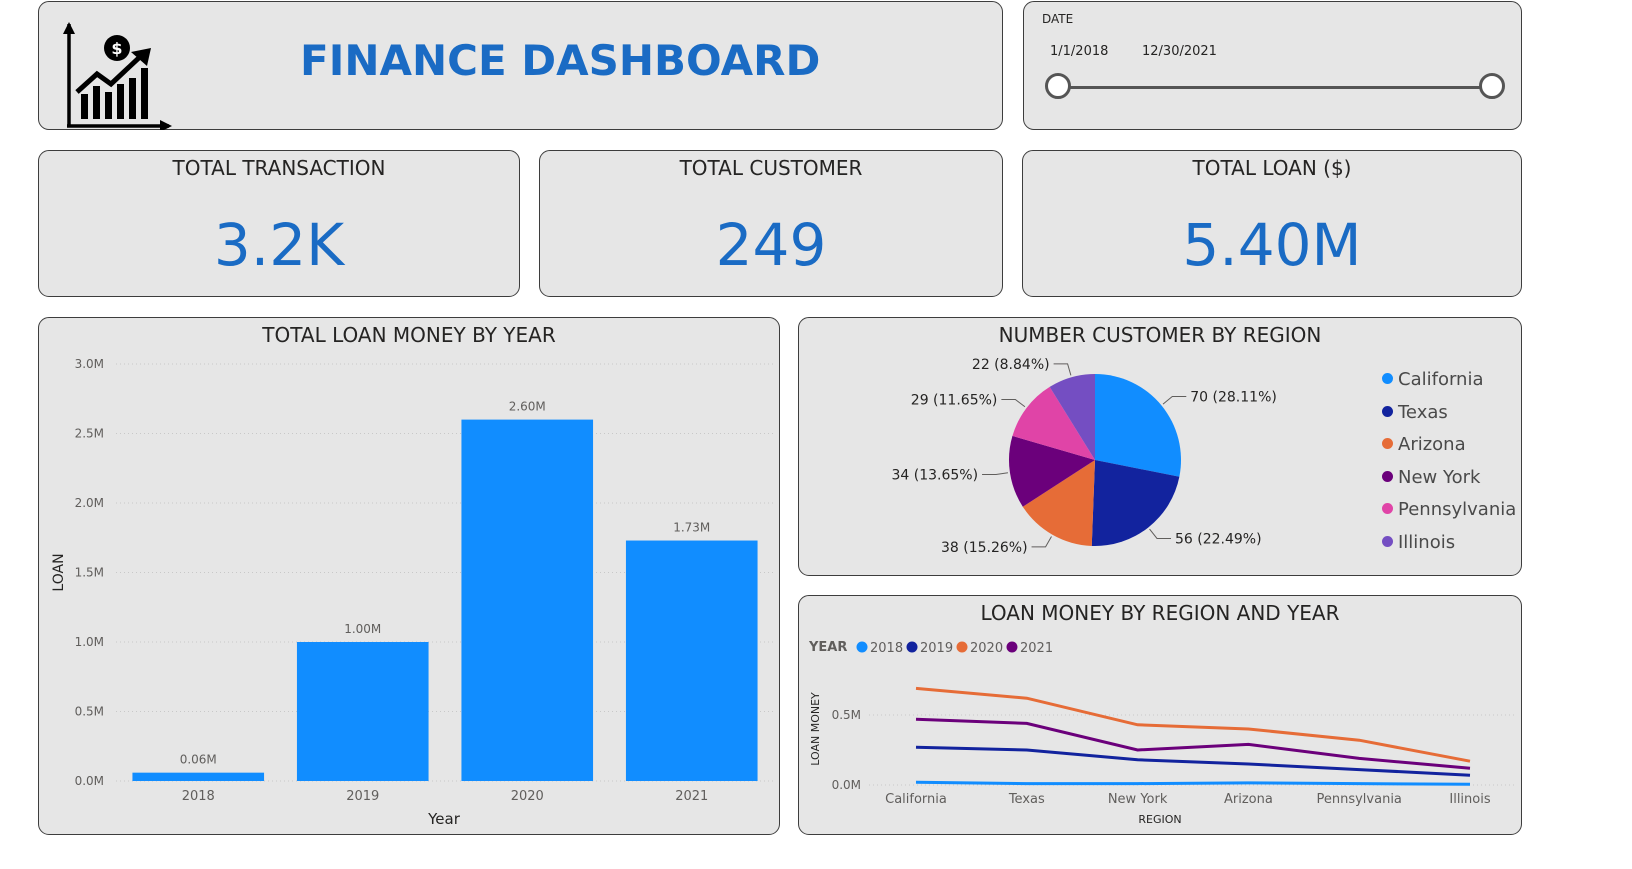  What do you see at coordinates (279, 168) in the screenshot?
I see `kpi-label: TOTAL TRANSACTION` at bounding box center [279, 168].